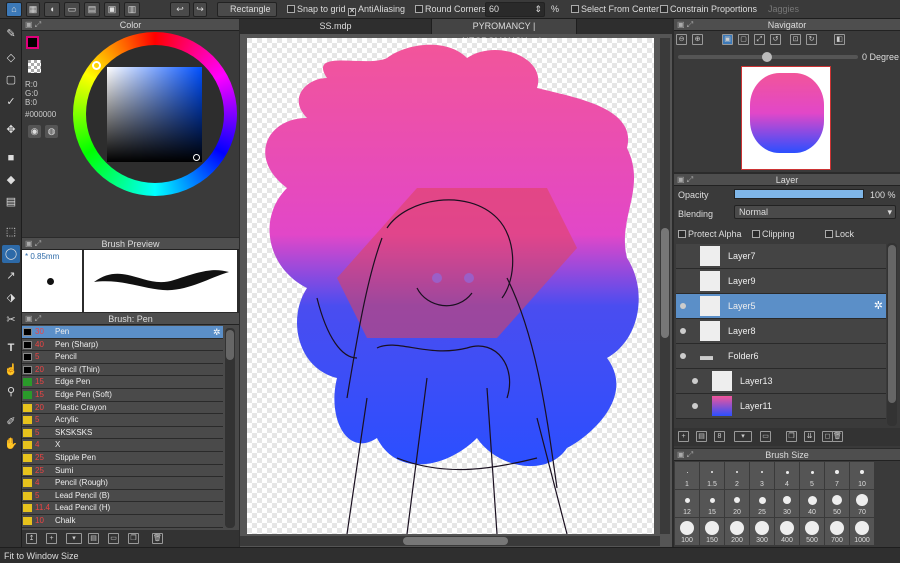 The width and height of the screenshot is (900, 563). I want to click on lock-checkbox: Lock, so click(839, 234).